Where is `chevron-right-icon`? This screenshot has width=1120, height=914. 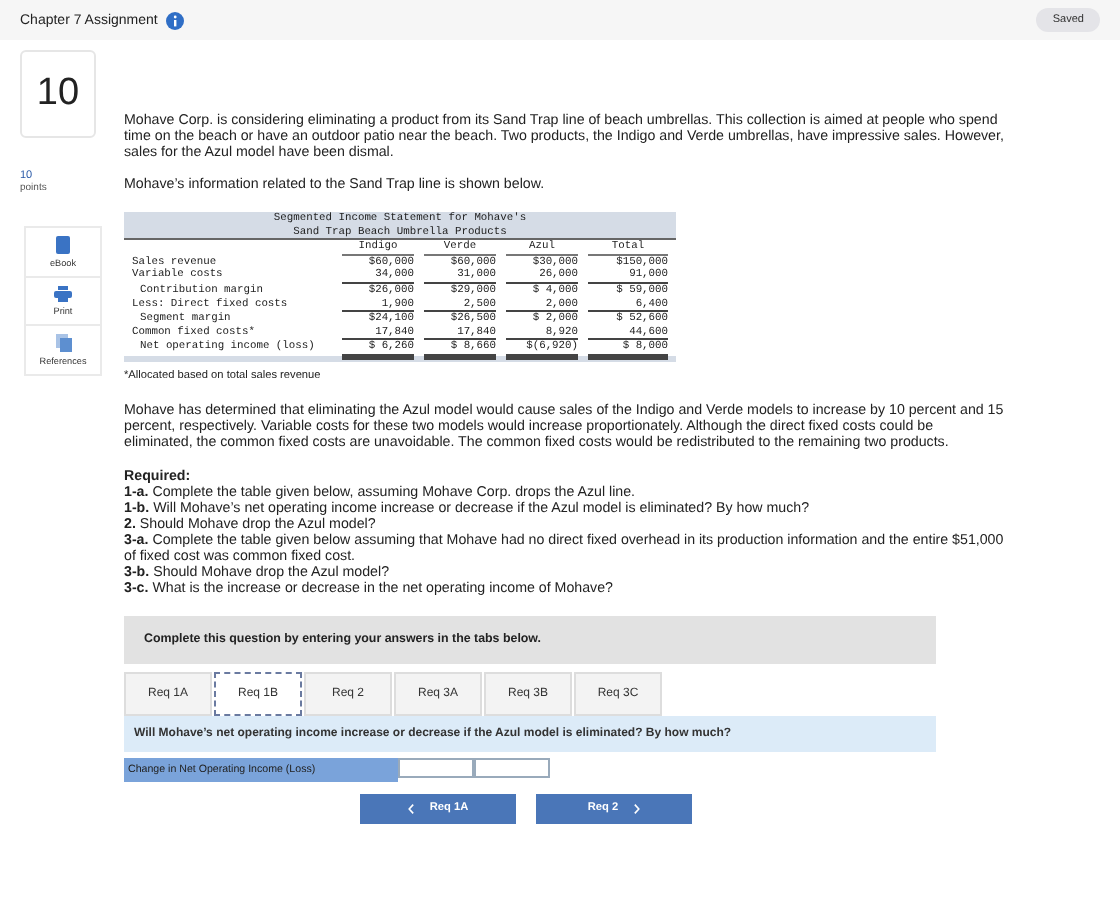 chevron-right-icon is located at coordinates (637, 808).